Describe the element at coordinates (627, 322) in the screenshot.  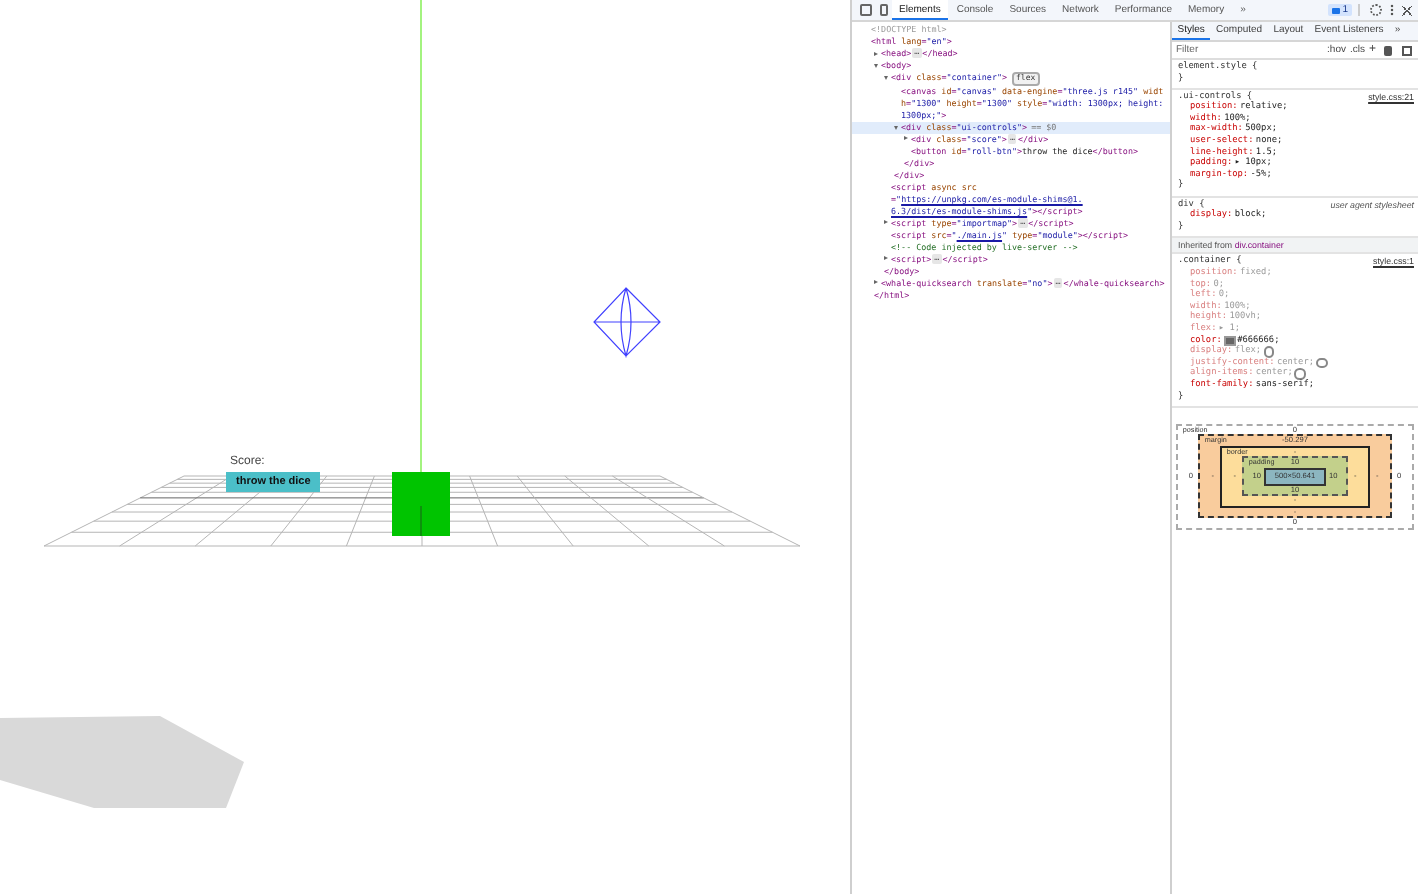
I see `octahedron-drawing` at that location.